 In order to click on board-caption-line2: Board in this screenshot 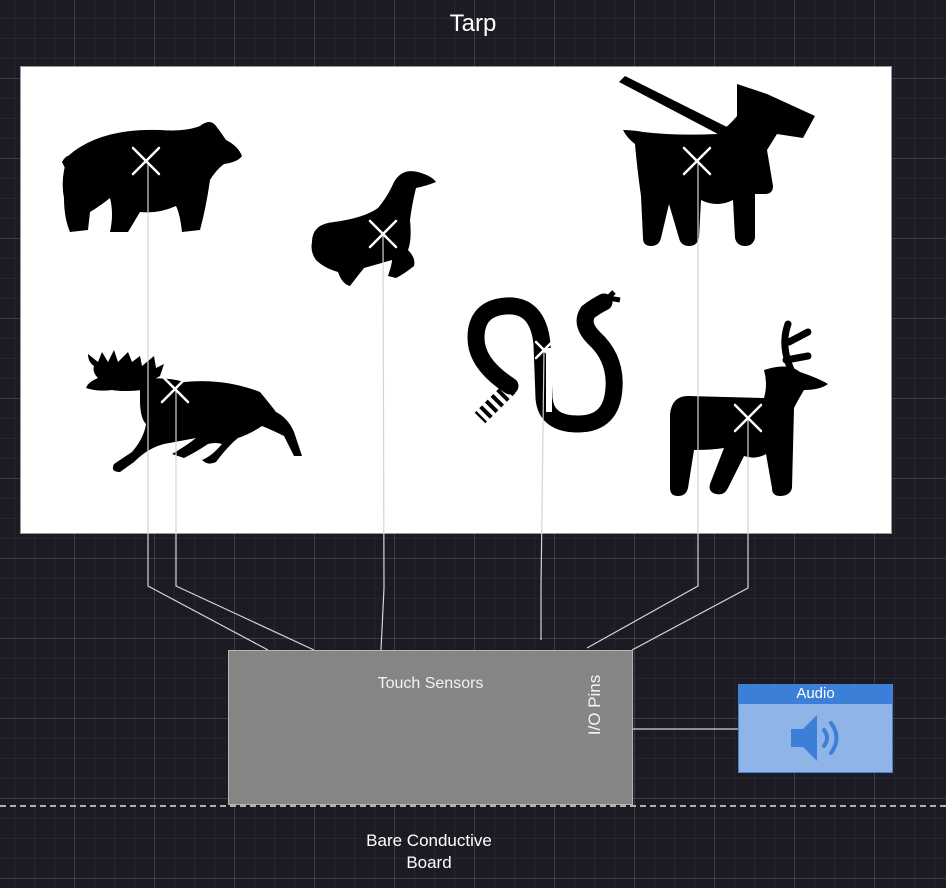, I will do `click(429, 862)`.